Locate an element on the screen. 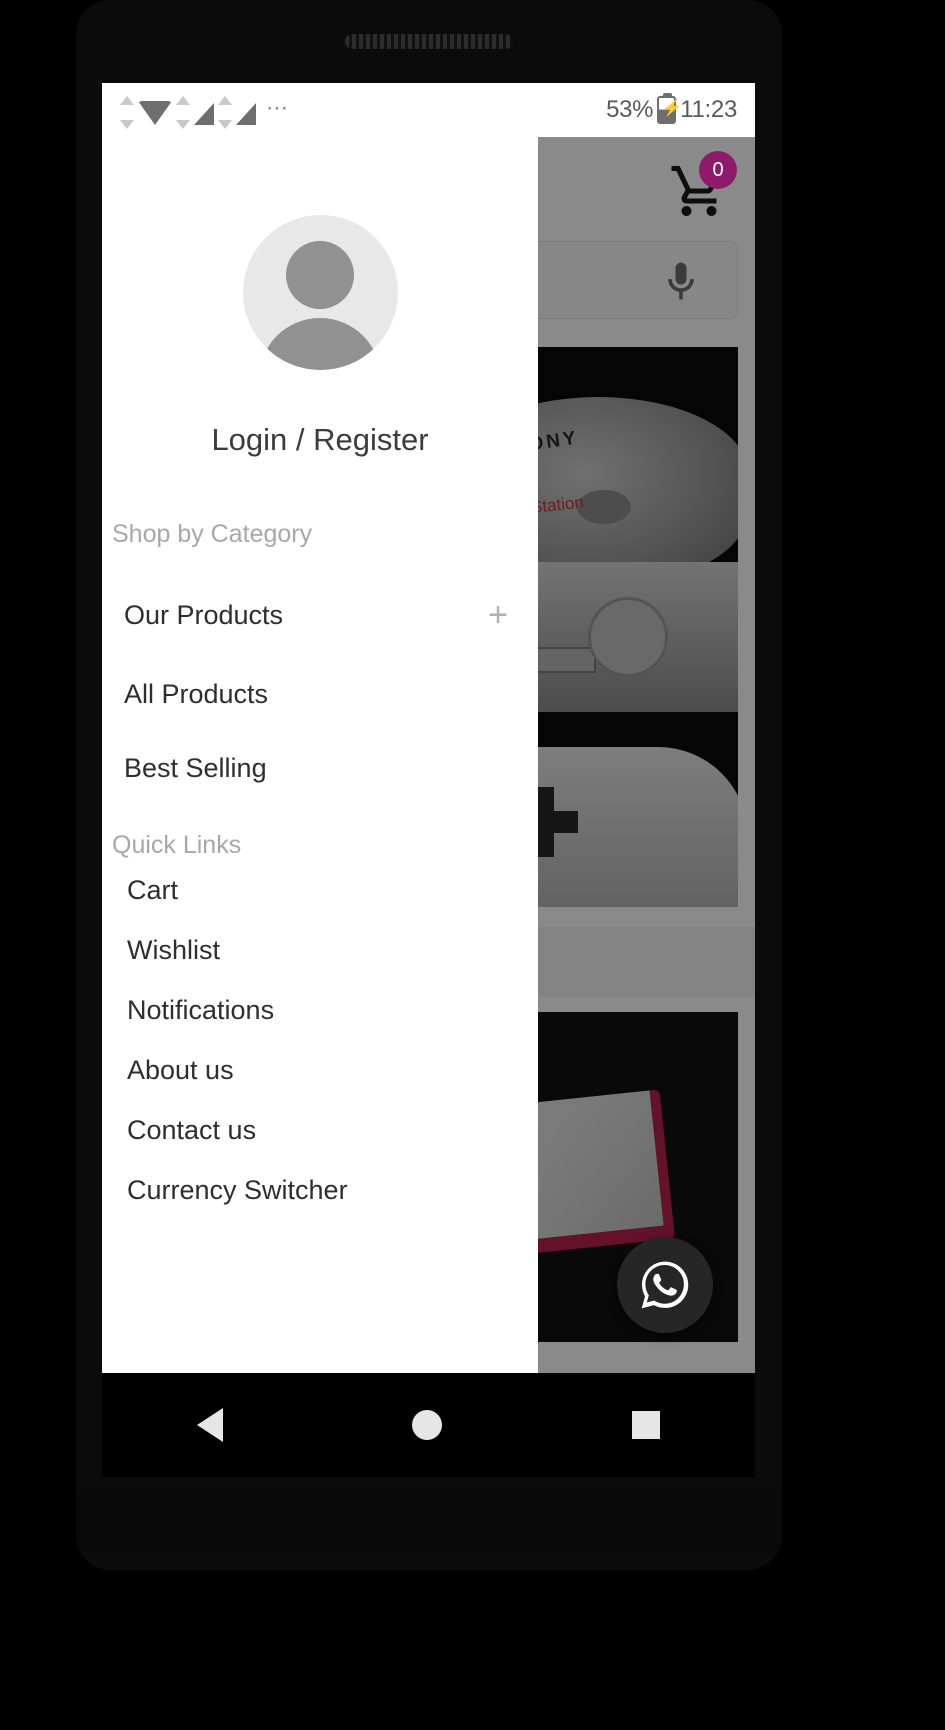 Image resolution: width=945 pixels, height=1730 pixels. device-chin is located at coordinates (429, 1520).